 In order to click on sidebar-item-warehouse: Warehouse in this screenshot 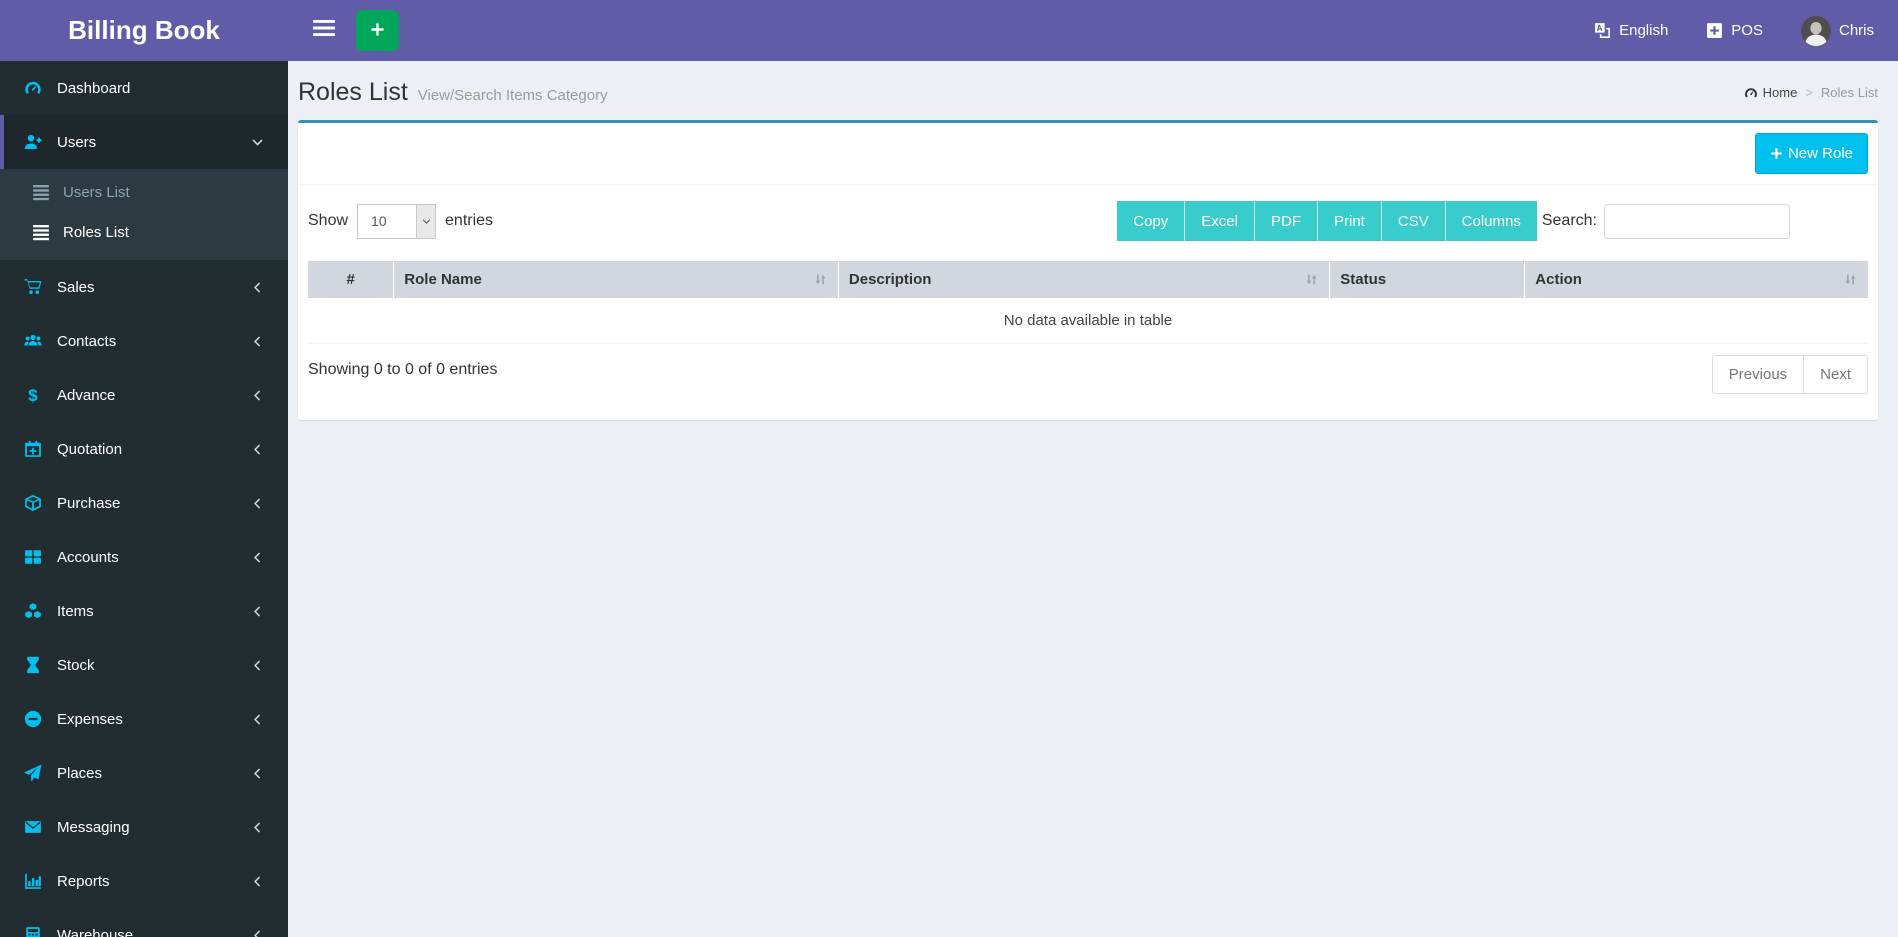, I will do `click(144, 922)`.